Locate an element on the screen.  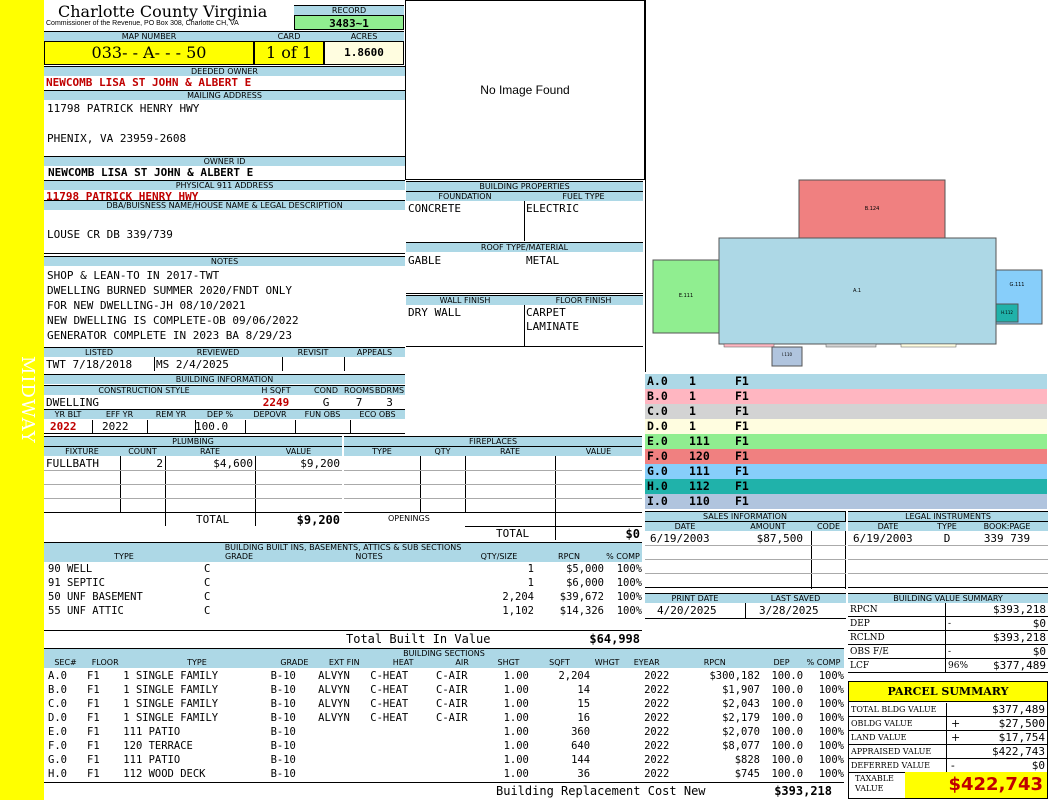
roof-label: ROOF TYPE/MATERIAL is located at coordinates (524, 247).